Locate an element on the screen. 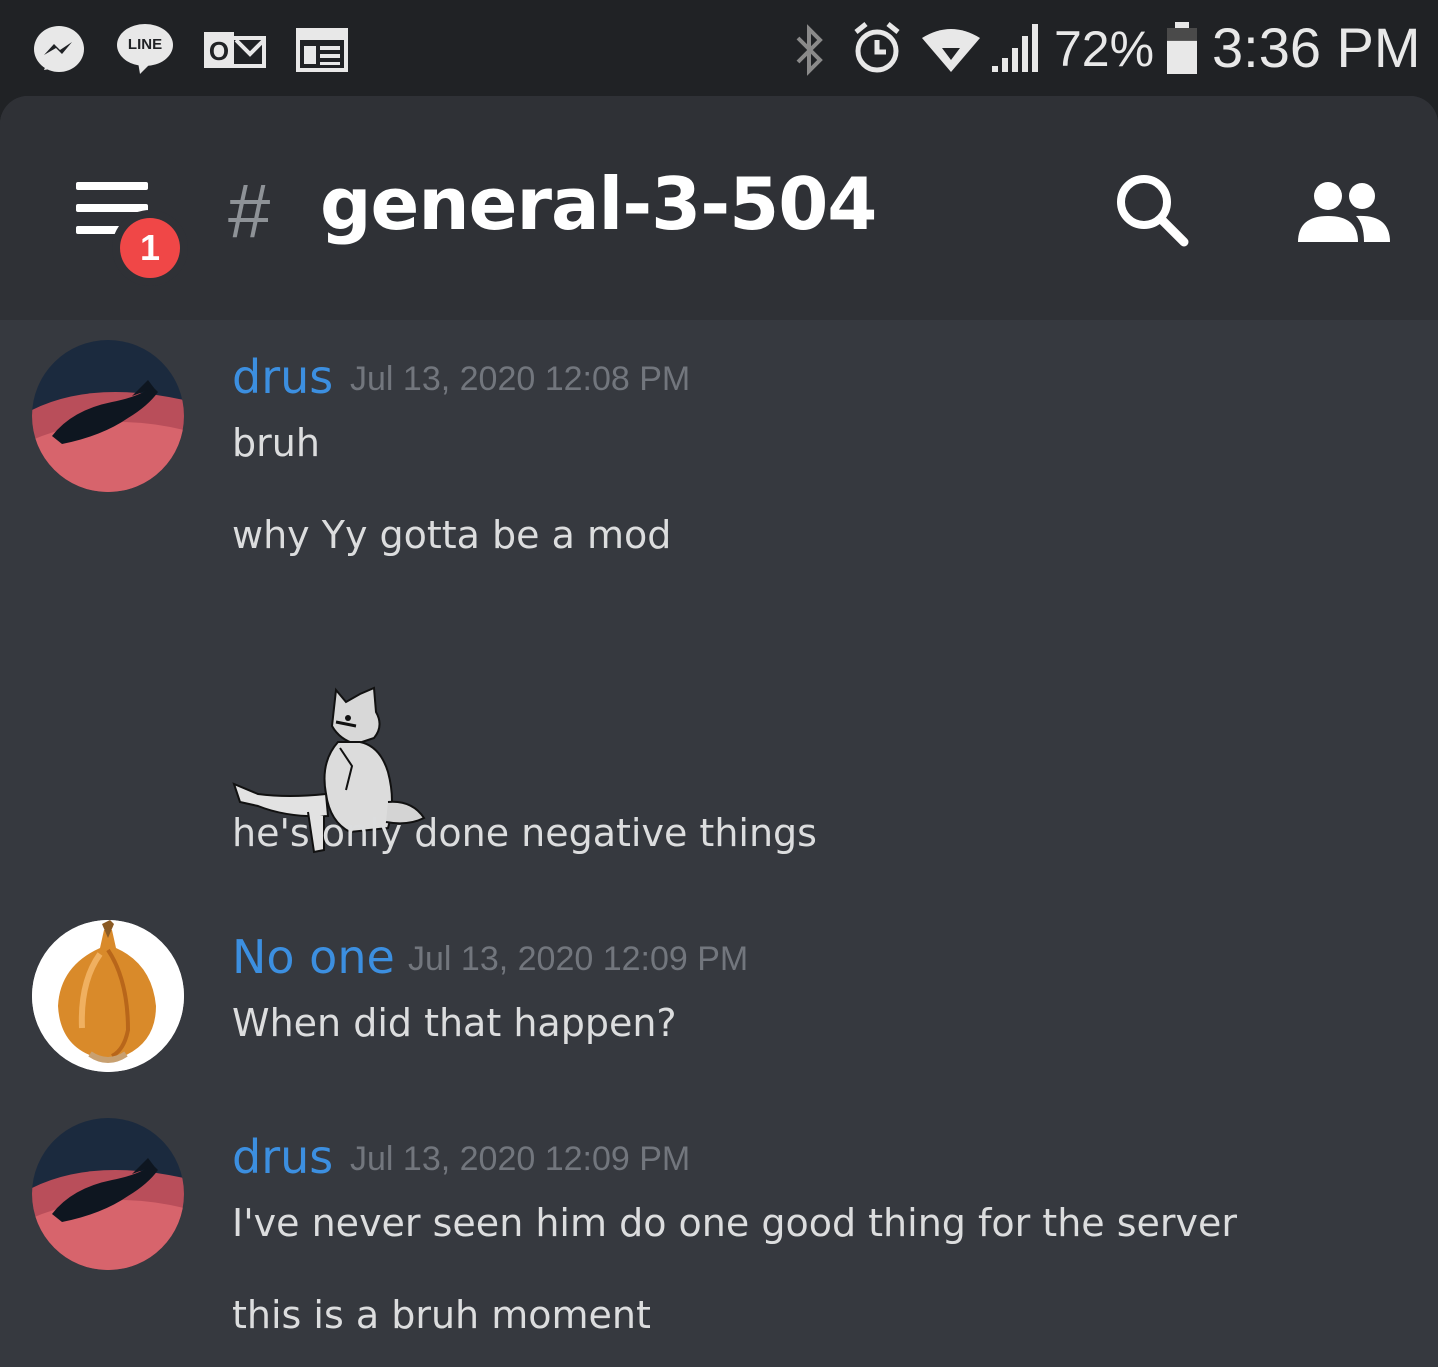 Image resolution: width=1438 pixels, height=1367 pixels. bluetooth-icon is located at coordinates (809, 50).